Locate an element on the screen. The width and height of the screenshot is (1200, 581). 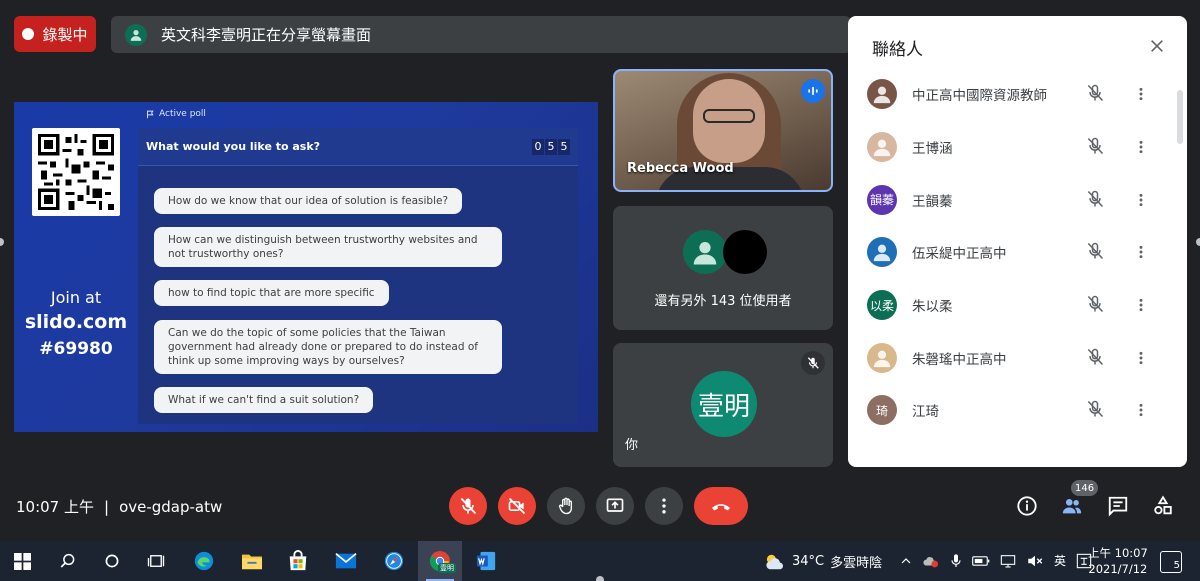
activities-icon is located at coordinates (1163, 505).